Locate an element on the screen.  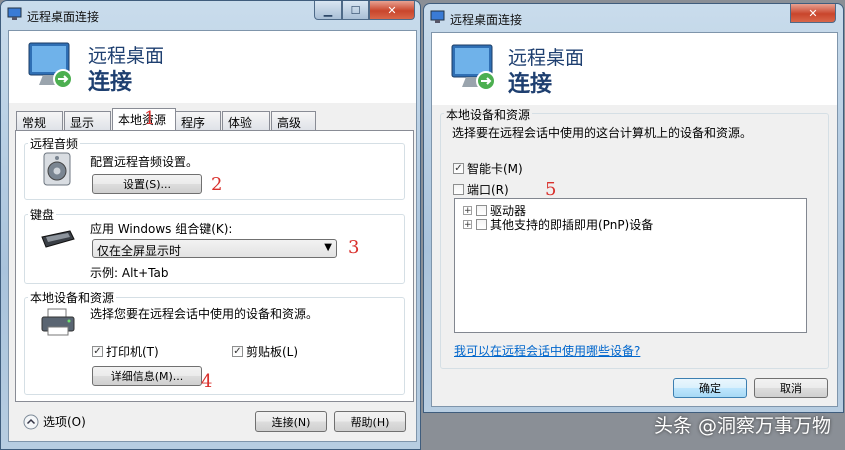
help-devices-link: 我可以在远程会话中使用哪些设备? is located at coordinates (547, 350).